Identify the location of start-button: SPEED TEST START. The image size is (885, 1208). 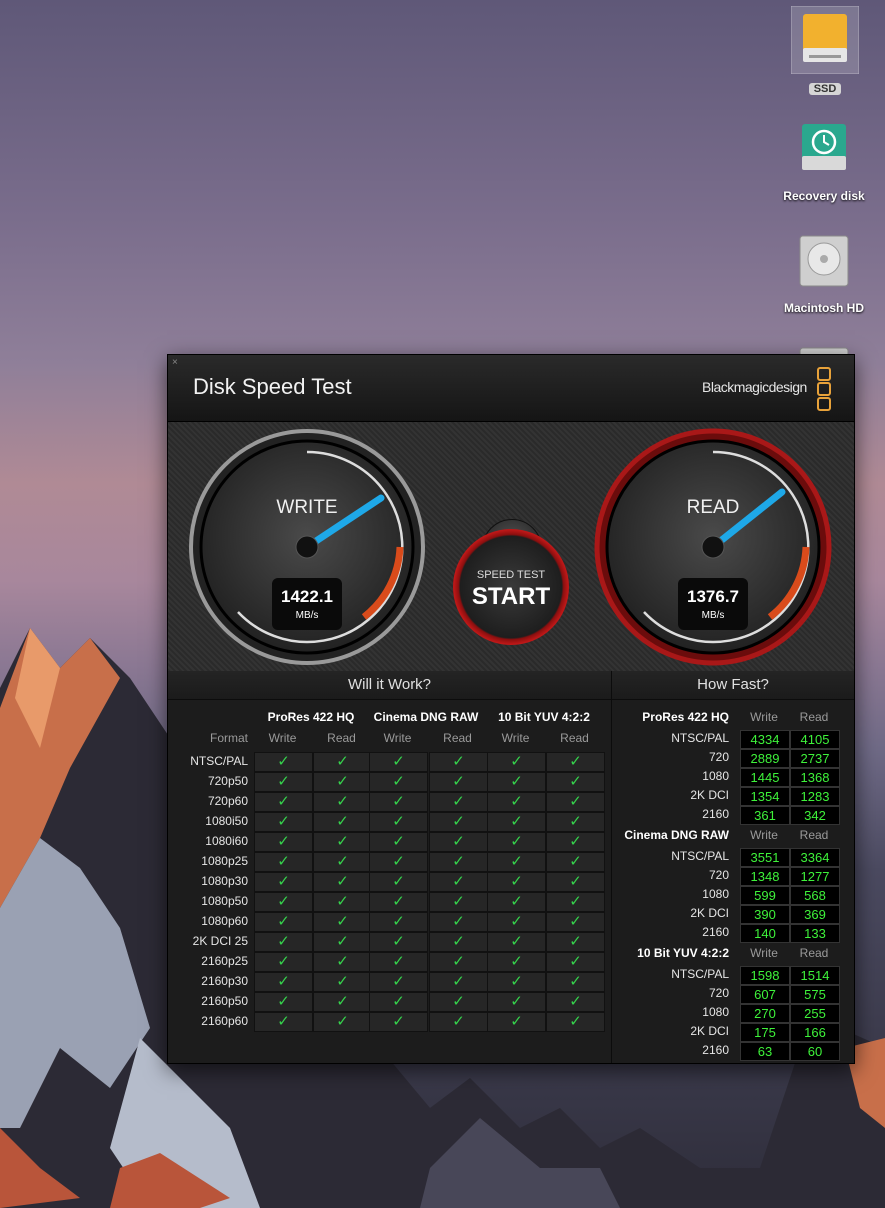
(511, 587).